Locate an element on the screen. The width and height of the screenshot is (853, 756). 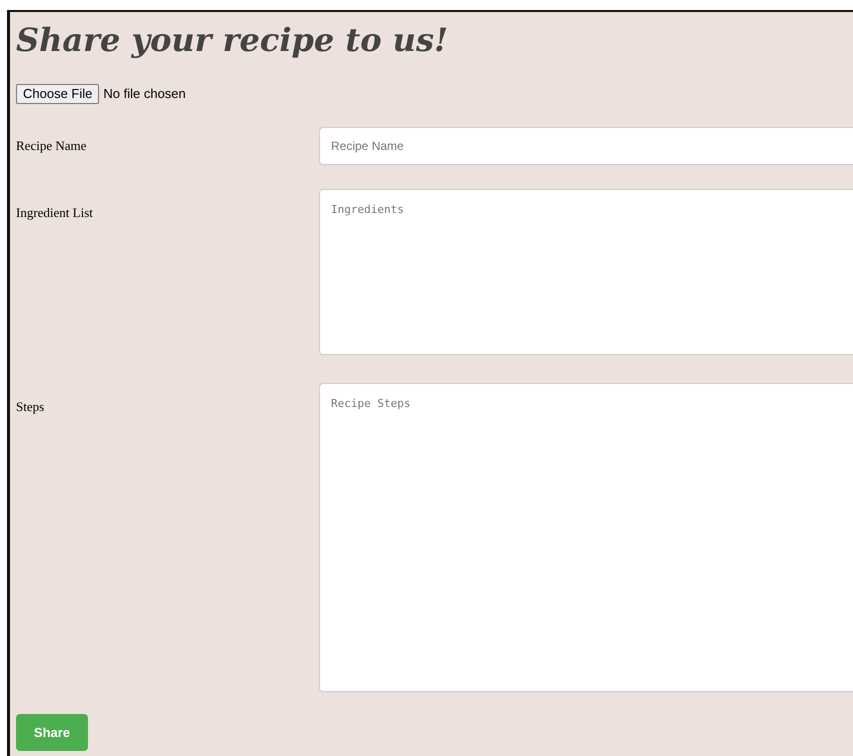
file-status: No file chosen is located at coordinates (144, 94).